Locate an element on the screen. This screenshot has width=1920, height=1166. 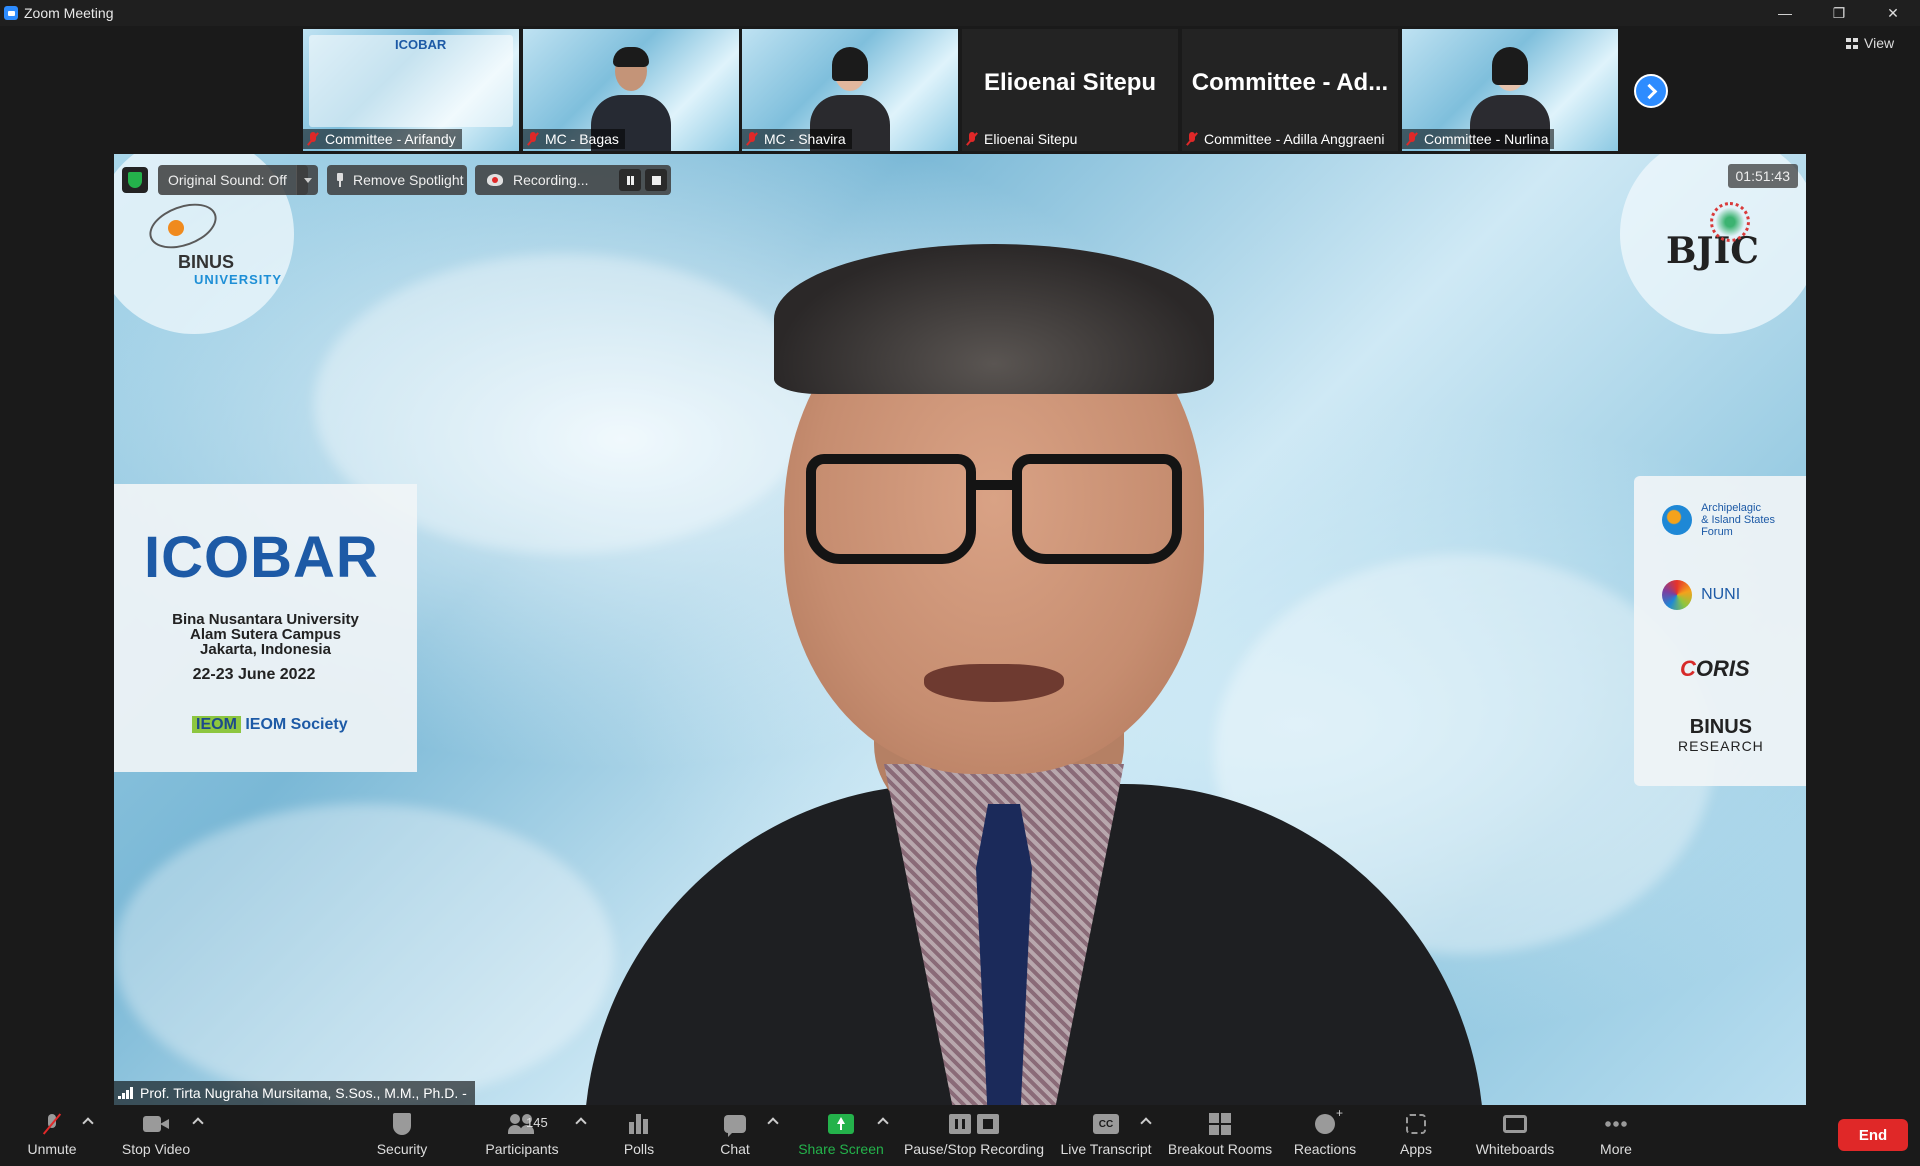
whiteboards-label: Whiteboards is located at coordinates (1515, 1149).